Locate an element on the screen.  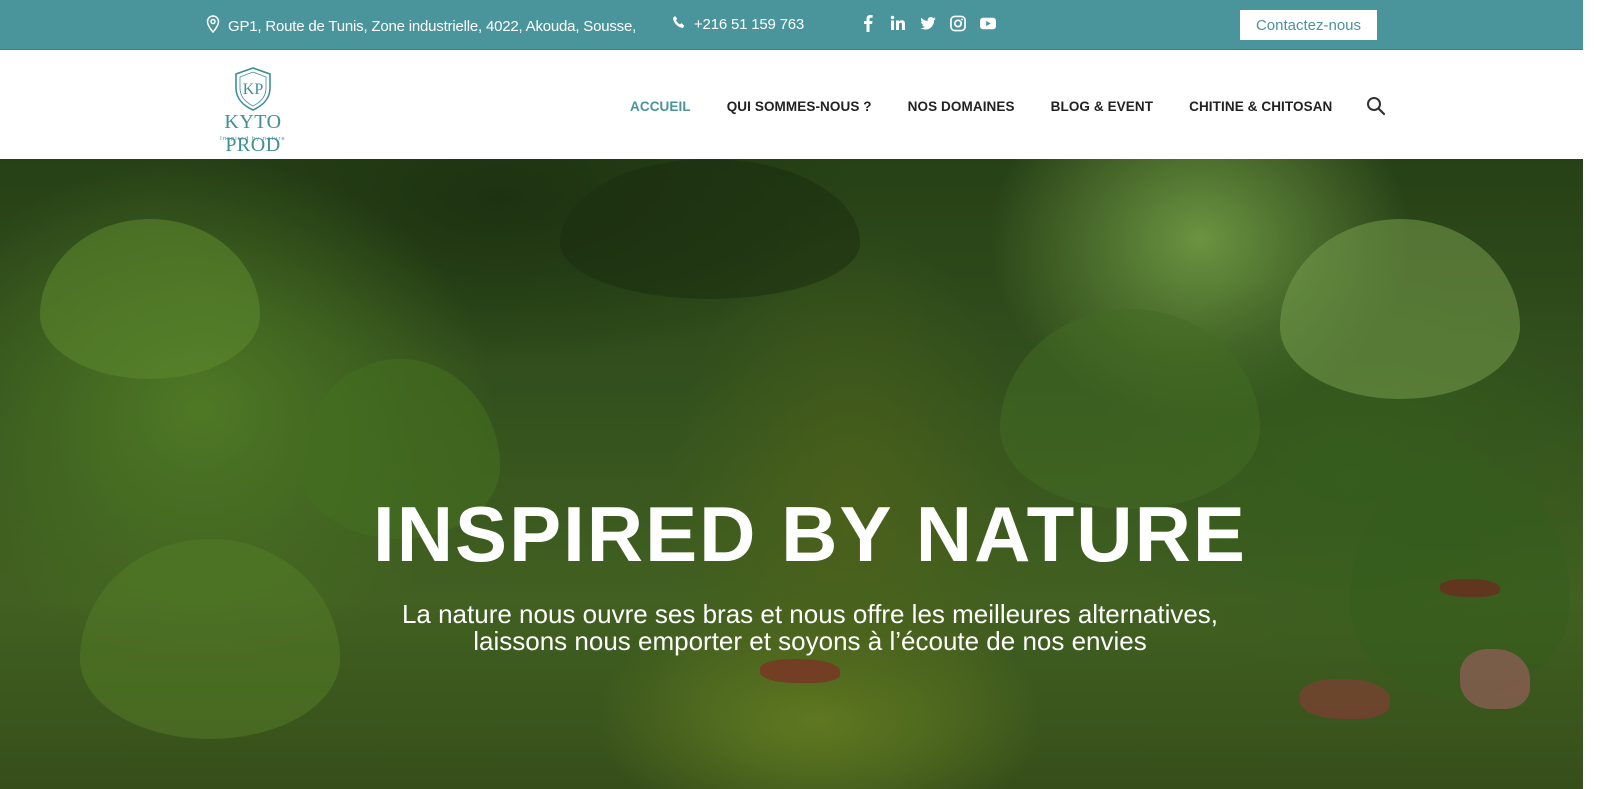
logo-monogram: KP is located at coordinates (253, 89).